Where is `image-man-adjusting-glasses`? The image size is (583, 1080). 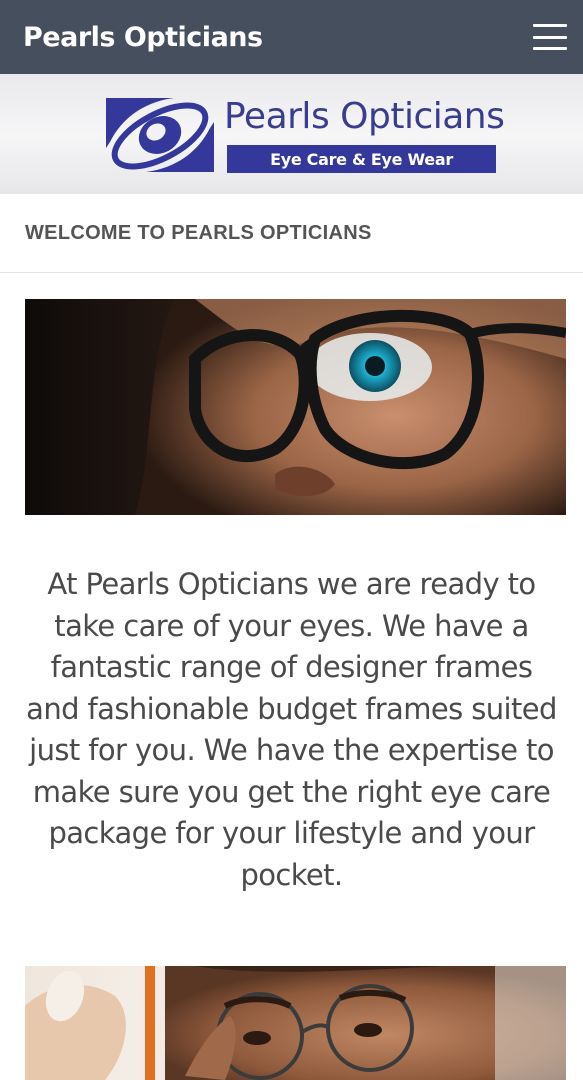 image-man-adjusting-glasses is located at coordinates (295, 1023).